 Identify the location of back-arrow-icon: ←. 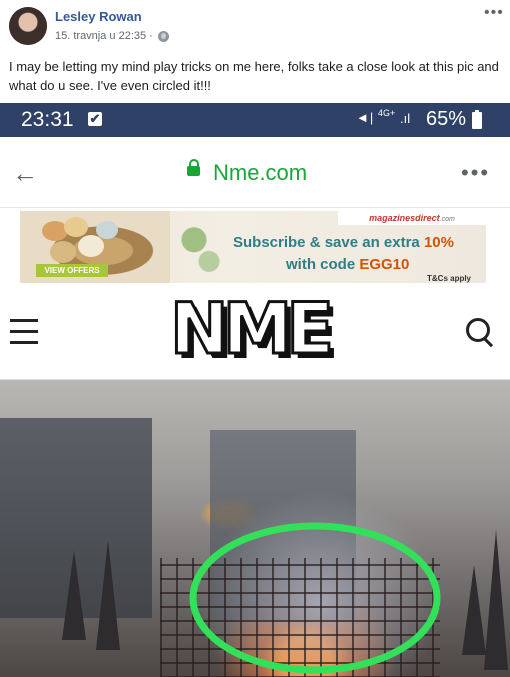
(25, 173).